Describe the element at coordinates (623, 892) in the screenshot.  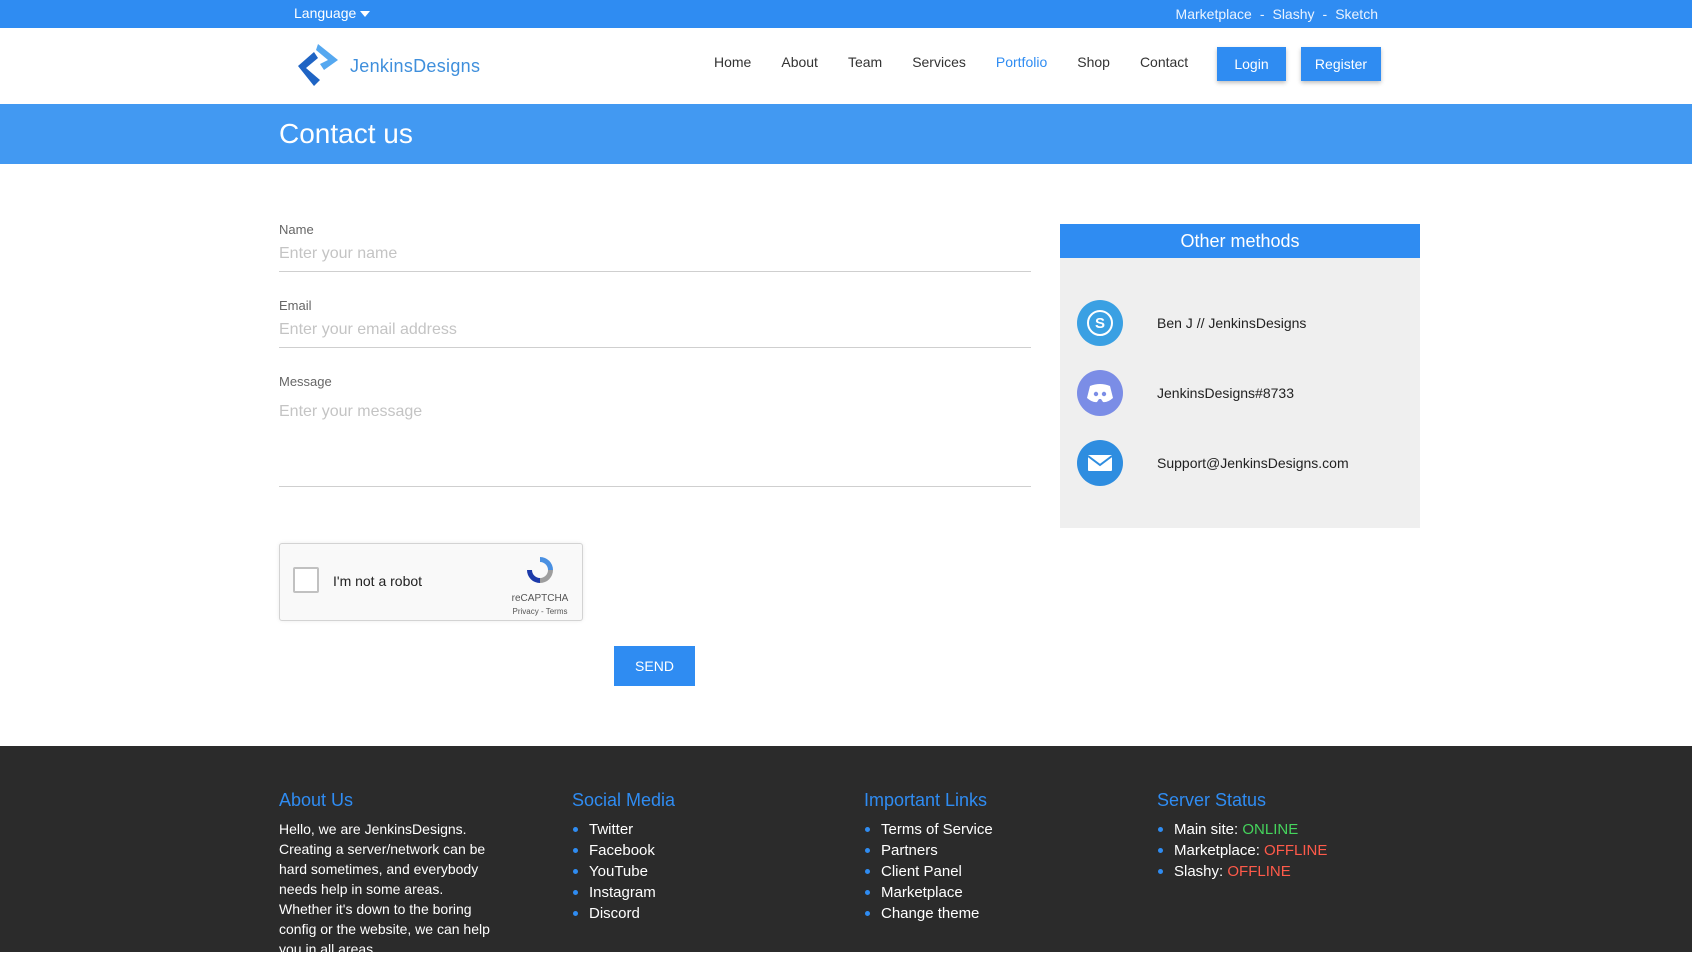
I see `footer-link-instagram: Instagram` at that location.